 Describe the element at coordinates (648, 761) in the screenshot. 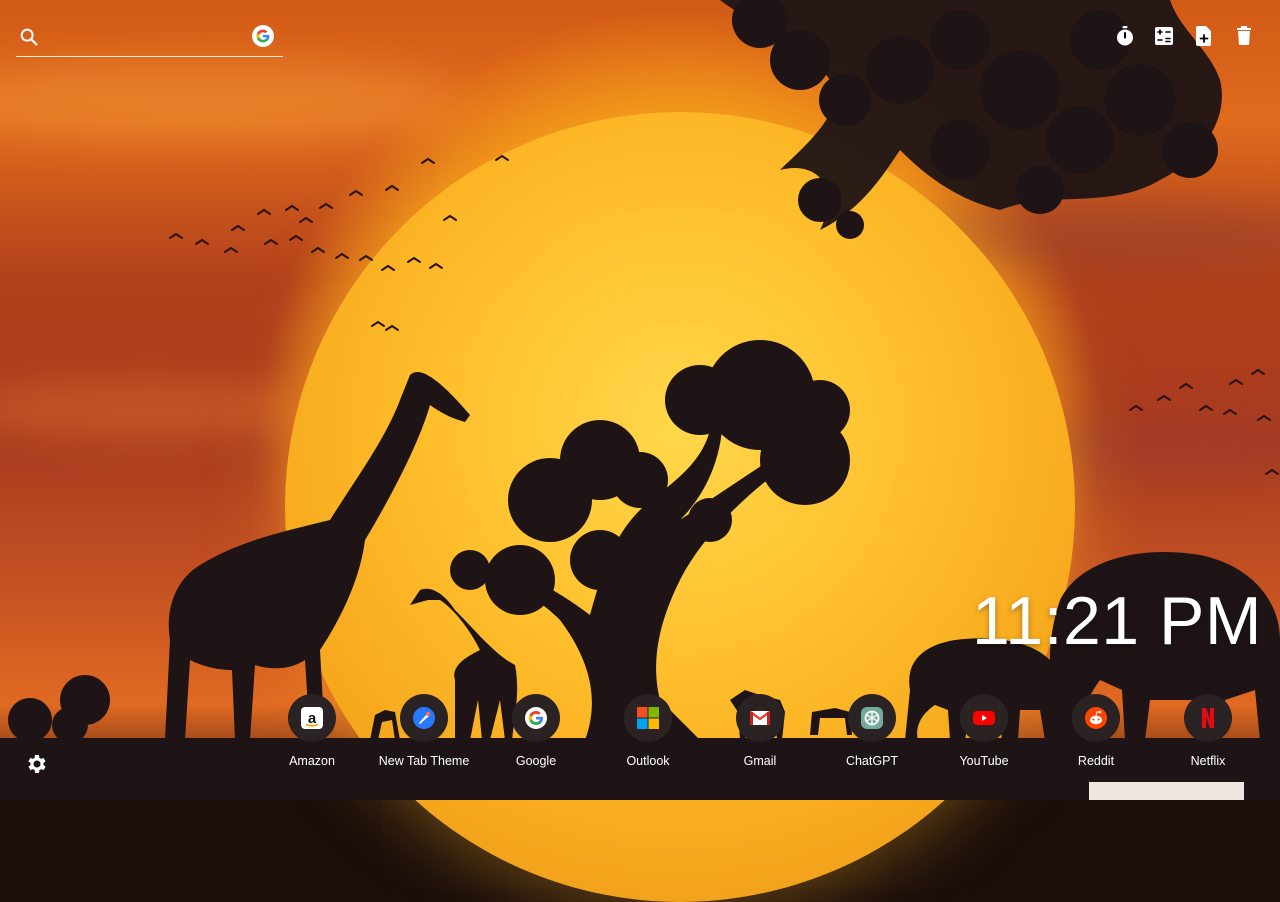

I see `shortcut-label: Outlook` at that location.